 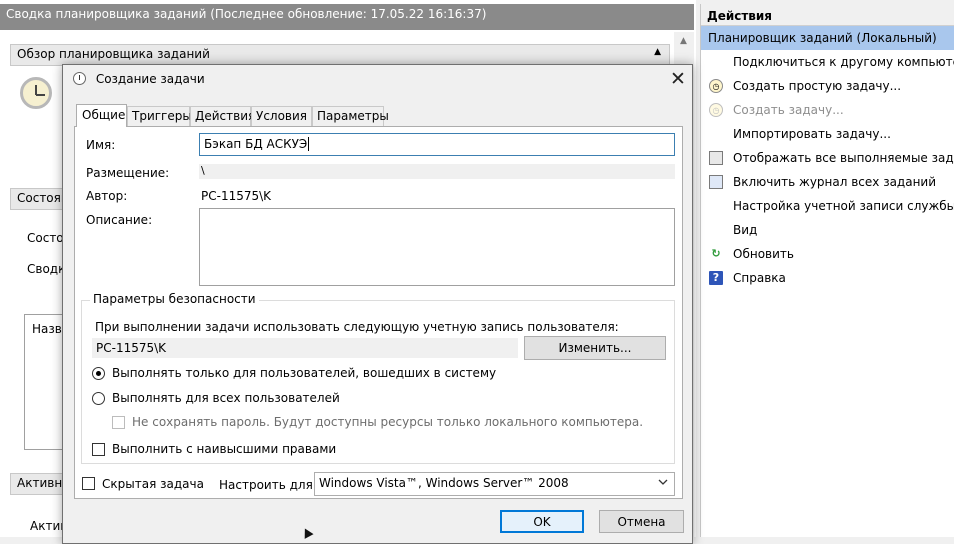 What do you see at coordinates (88, 483) in the screenshot?
I see `hidden-task-checkbox` at bounding box center [88, 483].